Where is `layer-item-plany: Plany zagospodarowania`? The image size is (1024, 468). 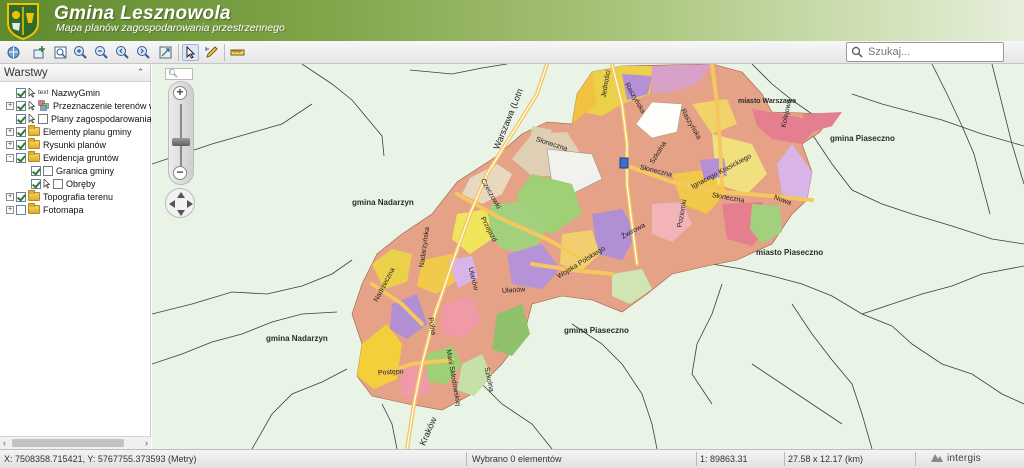 layer-item-plany: Plany zagospodarowania is located at coordinates (78, 118).